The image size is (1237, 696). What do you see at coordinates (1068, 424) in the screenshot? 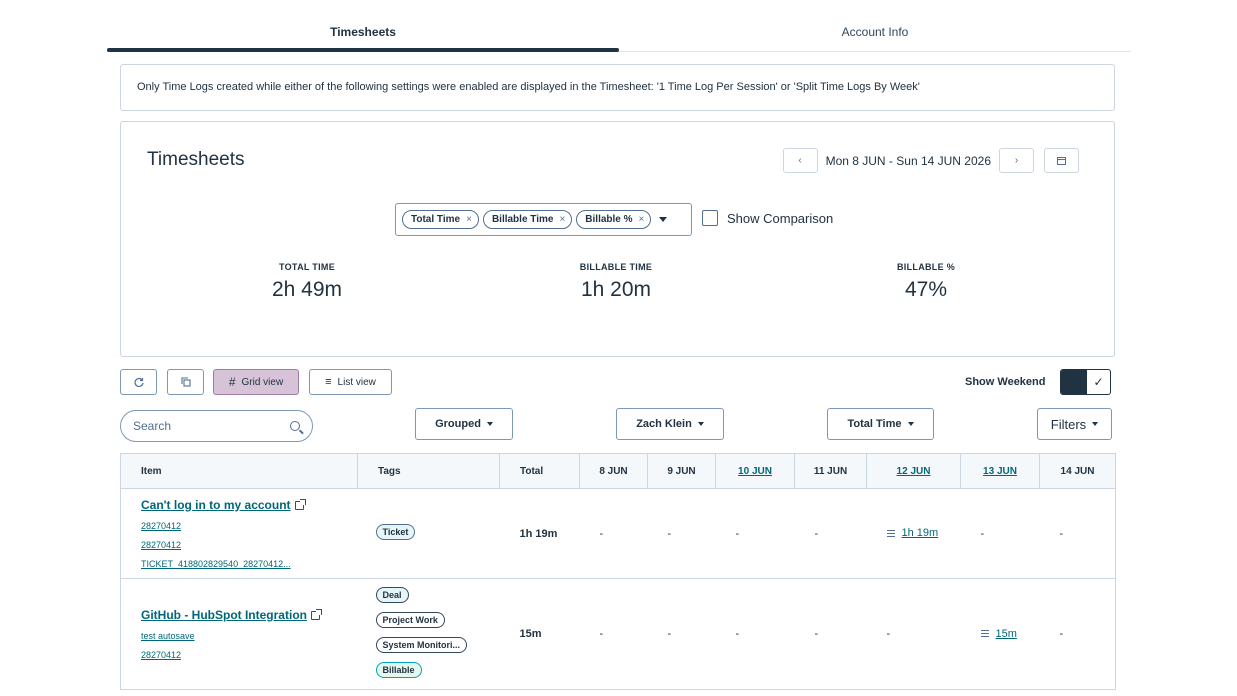
I see `filters-label: Filters` at bounding box center [1068, 424].